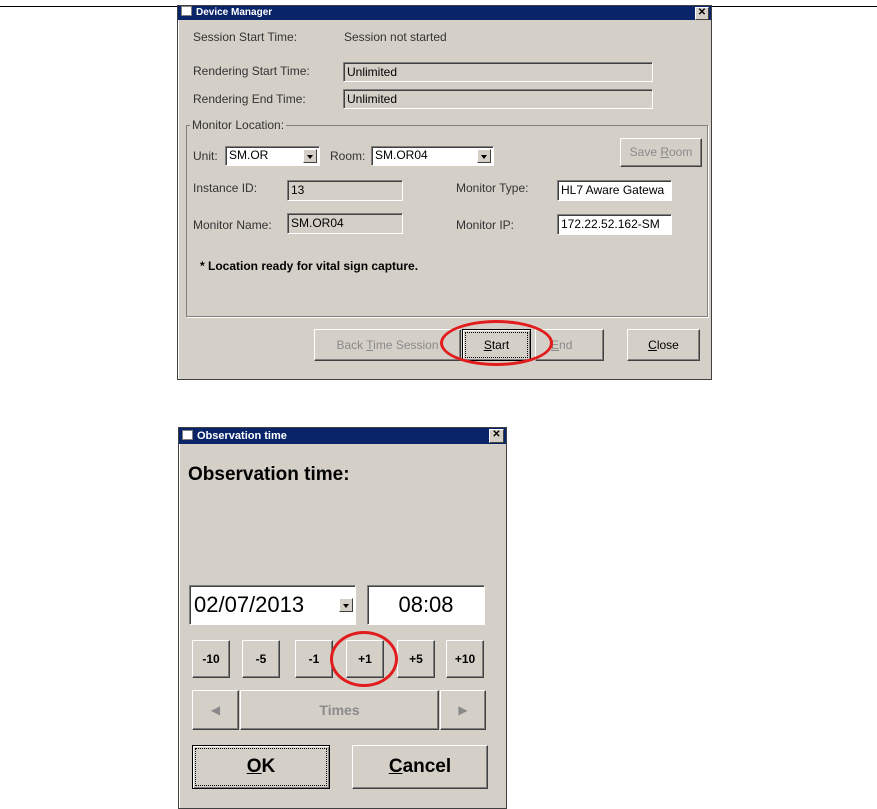 Image resolution: width=877 pixels, height=809 pixels. I want to click on times-button: Times, so click(339, 710).